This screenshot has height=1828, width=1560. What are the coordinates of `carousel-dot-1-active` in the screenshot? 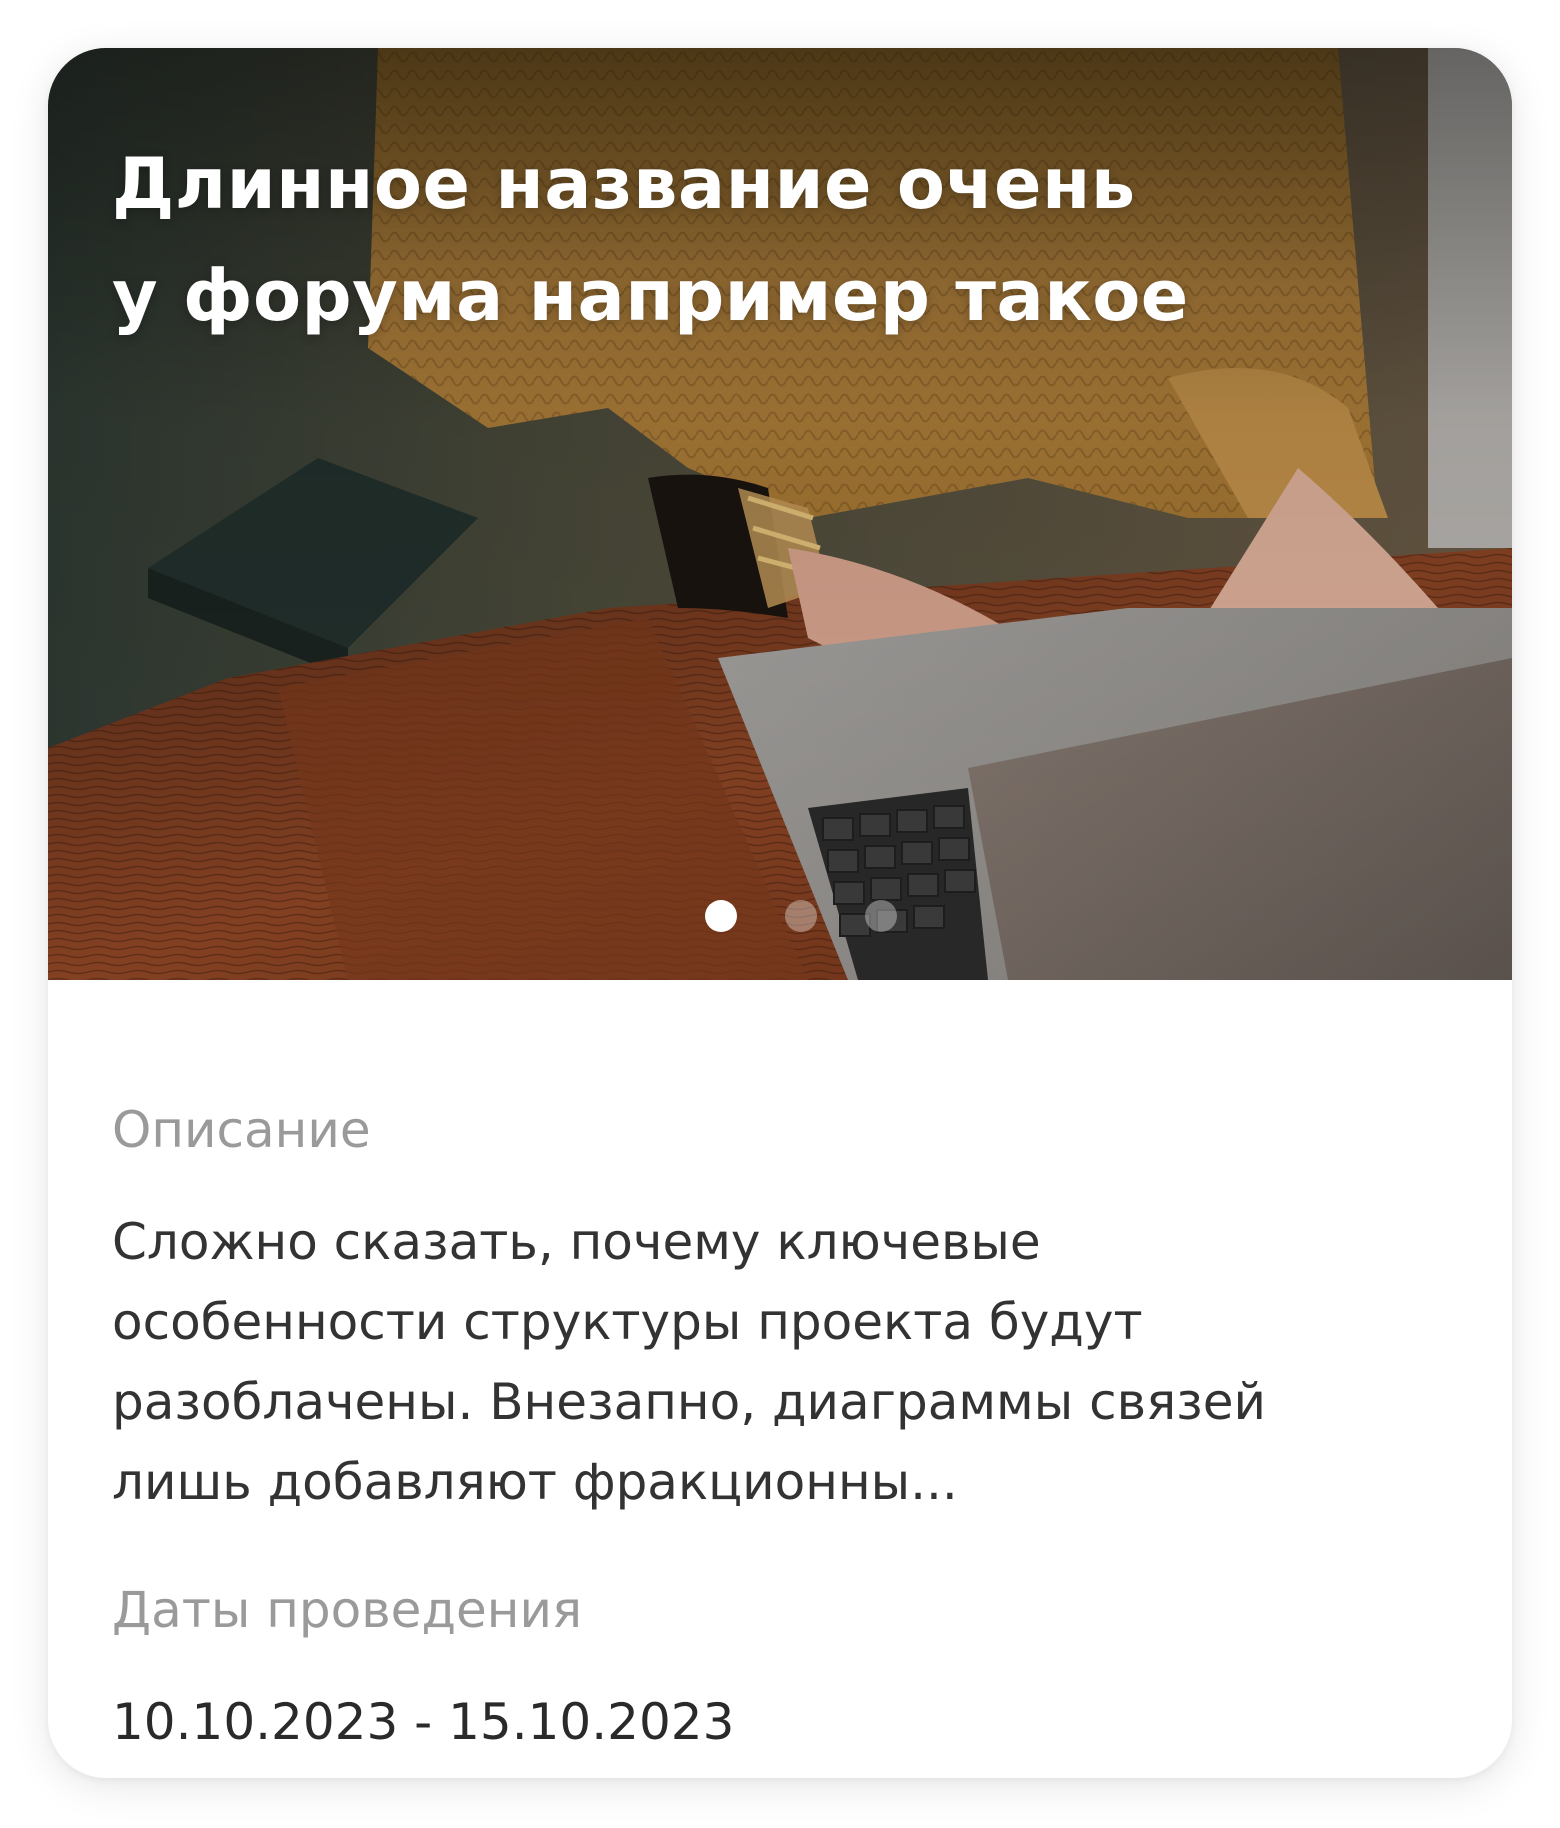 It's located at (721, 916).